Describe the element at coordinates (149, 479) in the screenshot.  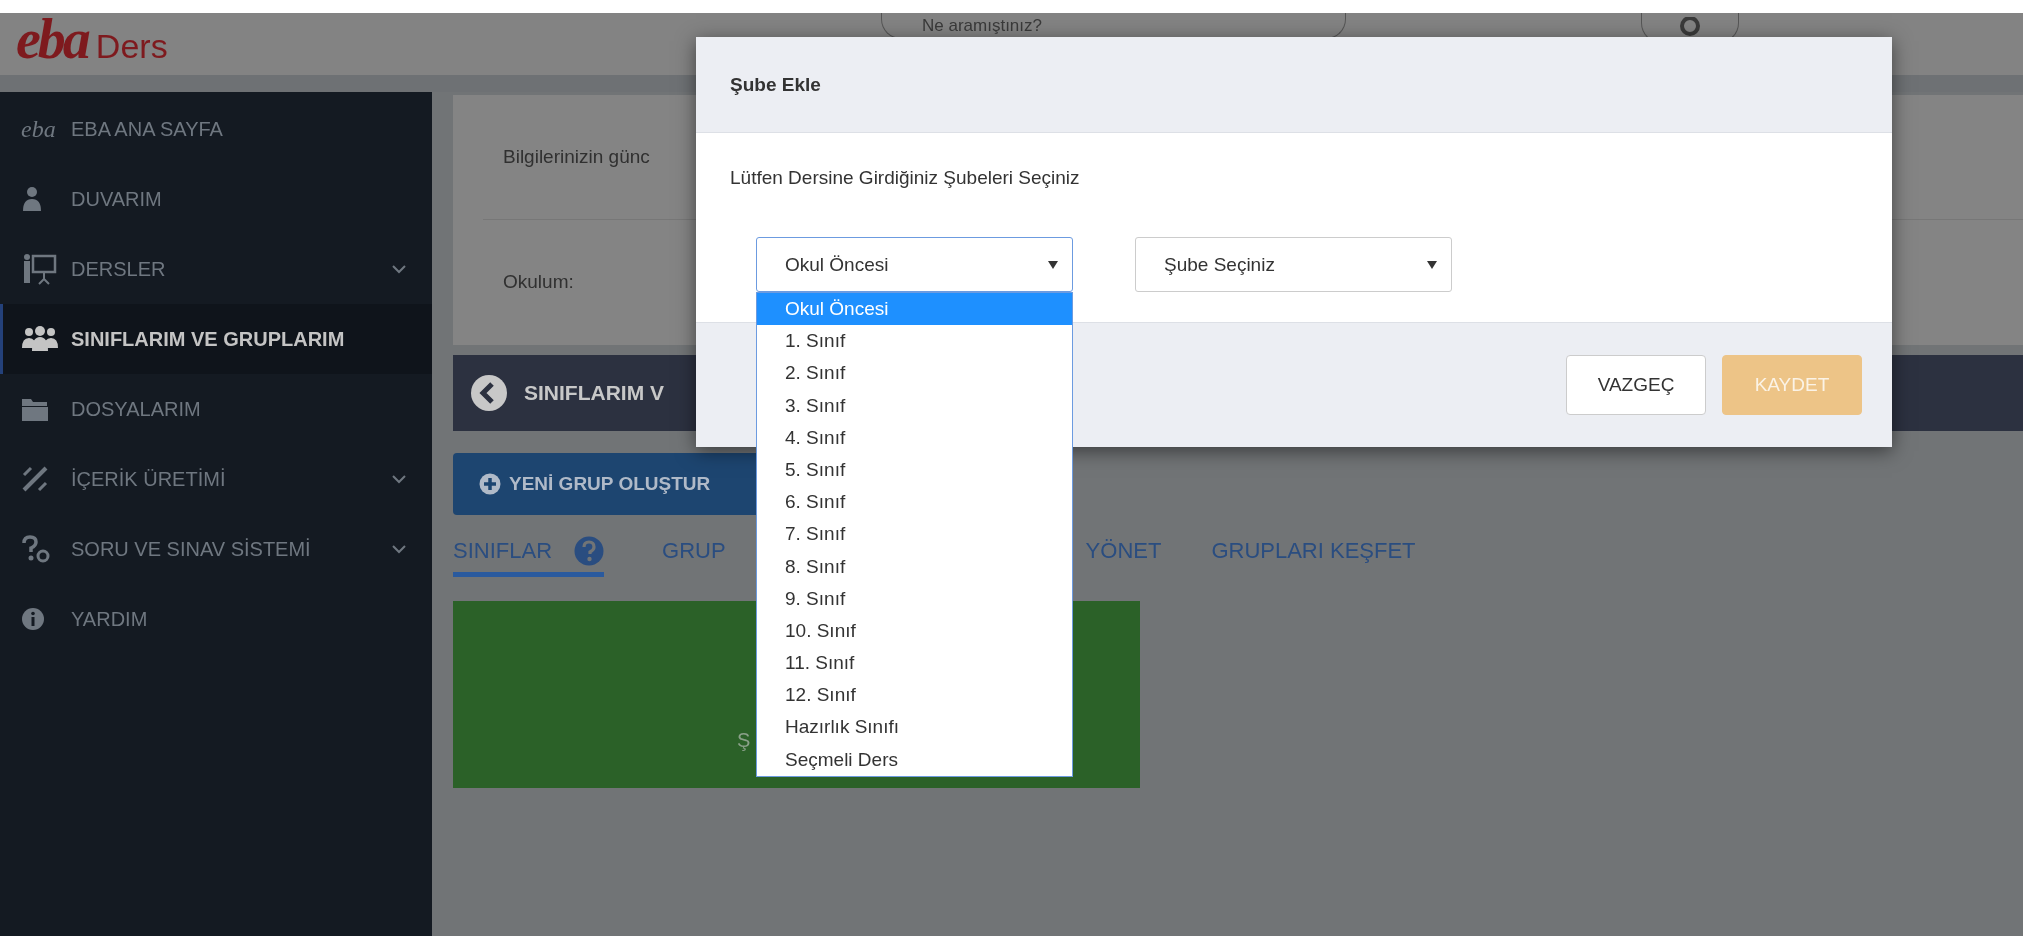
I see `sidebar-label: İÇERİK ÜRETİMİ` at that location.